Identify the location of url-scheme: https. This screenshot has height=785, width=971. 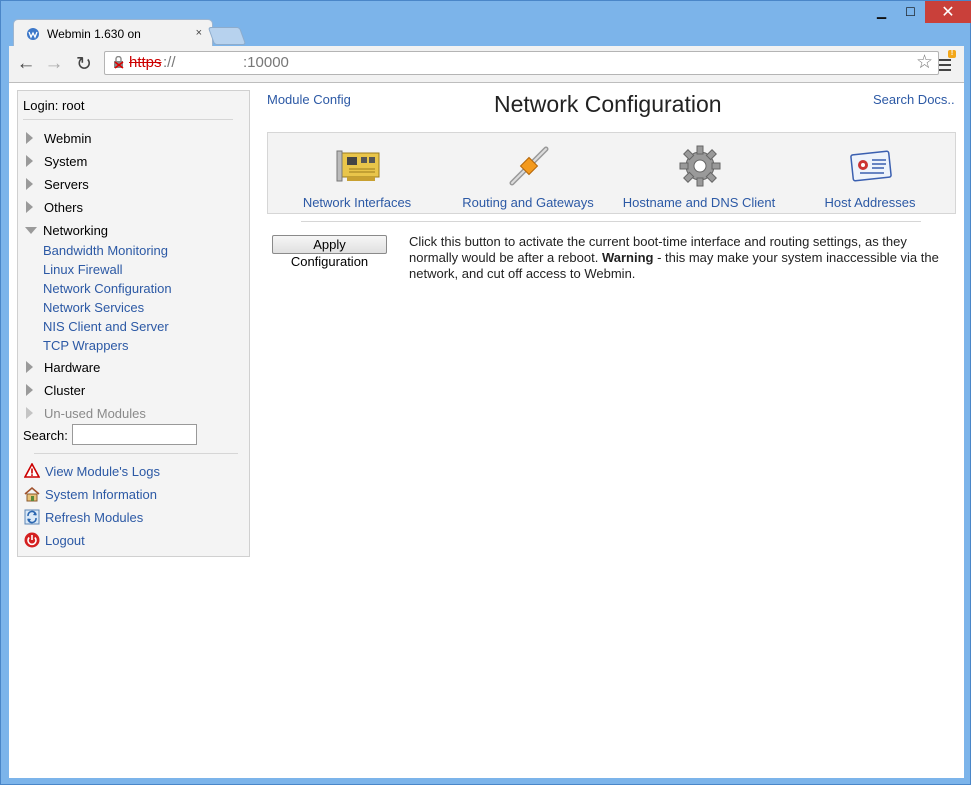
(145, 62).